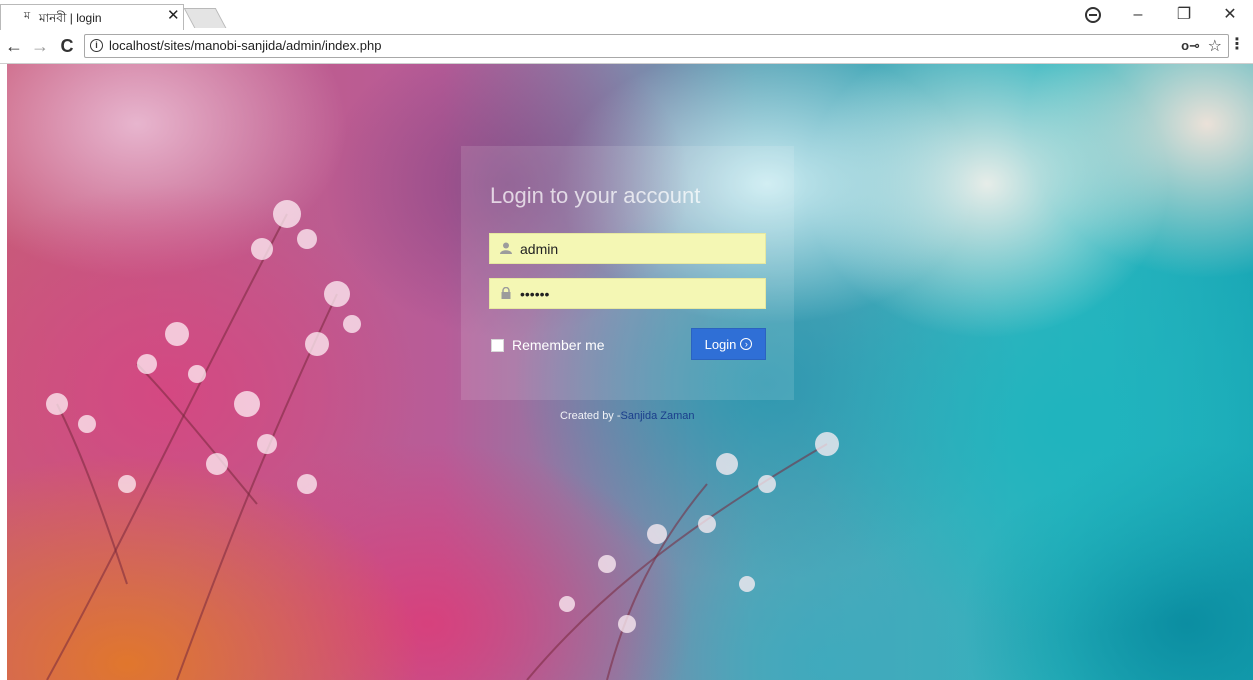 The image size is (1253, 680). I want to click on window-controls: – ❐ ✕, so click(1162, 15).